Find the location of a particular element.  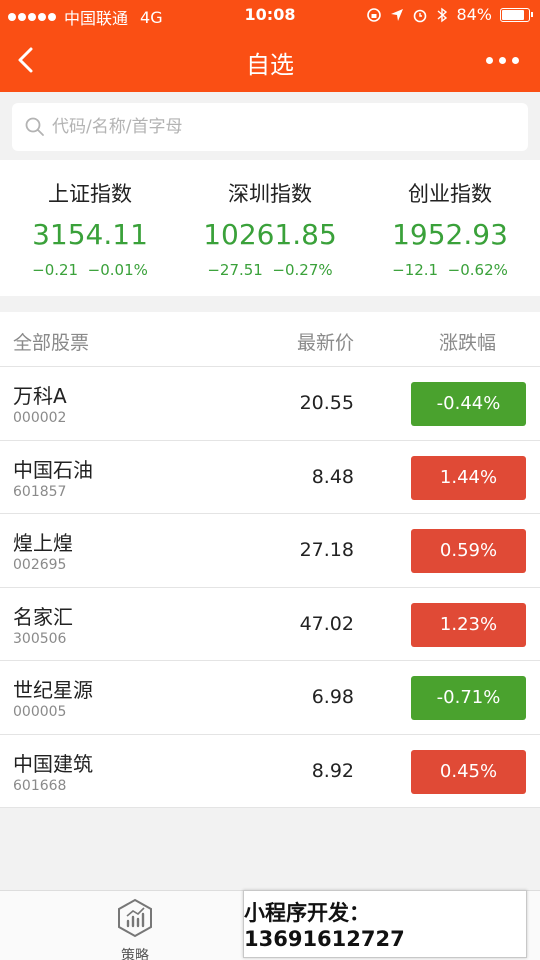

index-change-pct: −0.62% is located at coordinates (477, 270).